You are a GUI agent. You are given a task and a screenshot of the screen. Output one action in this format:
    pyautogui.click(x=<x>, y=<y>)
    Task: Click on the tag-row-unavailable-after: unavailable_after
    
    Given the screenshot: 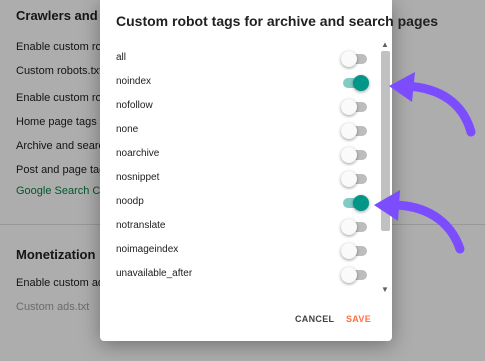 What is the action you would take?
    pyautogui.click(x=241, y=275)
    